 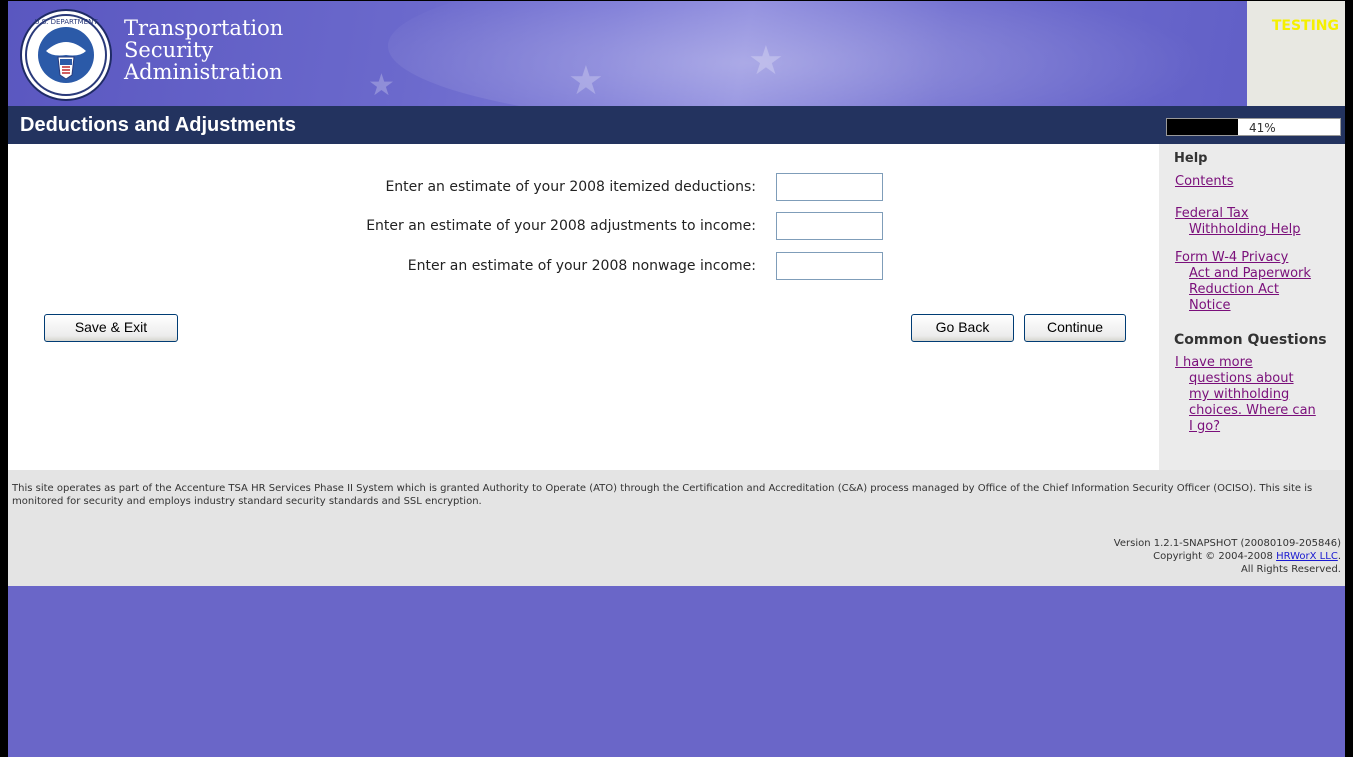 I want to click on progress-fill, so click(x=1202, y=127).